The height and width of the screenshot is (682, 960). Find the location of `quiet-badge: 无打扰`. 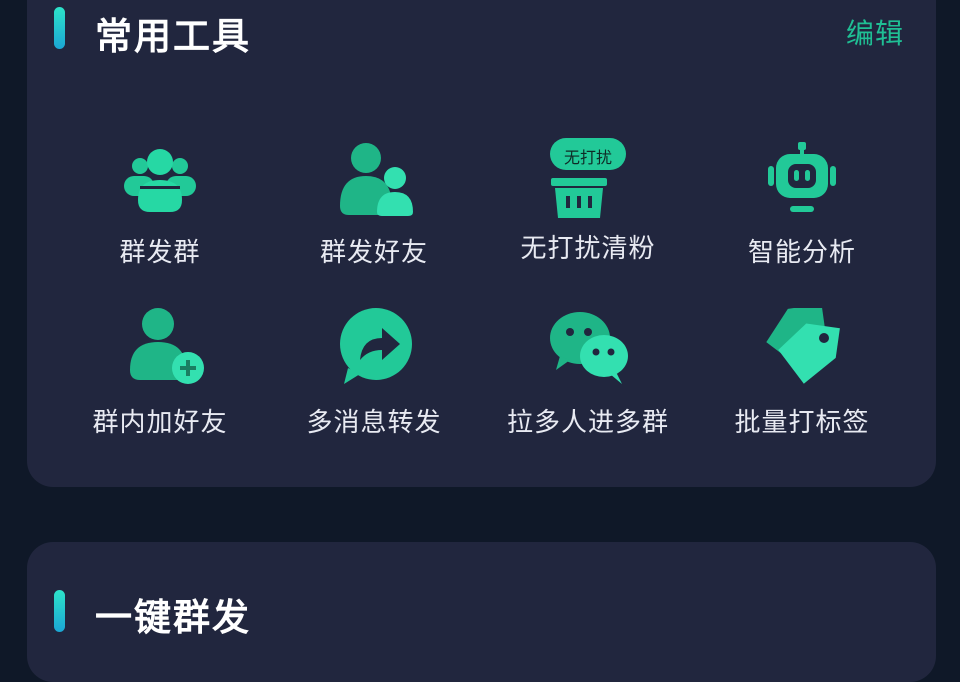

quiet-badge: 无打扰 is located at coordinates (587, 157).